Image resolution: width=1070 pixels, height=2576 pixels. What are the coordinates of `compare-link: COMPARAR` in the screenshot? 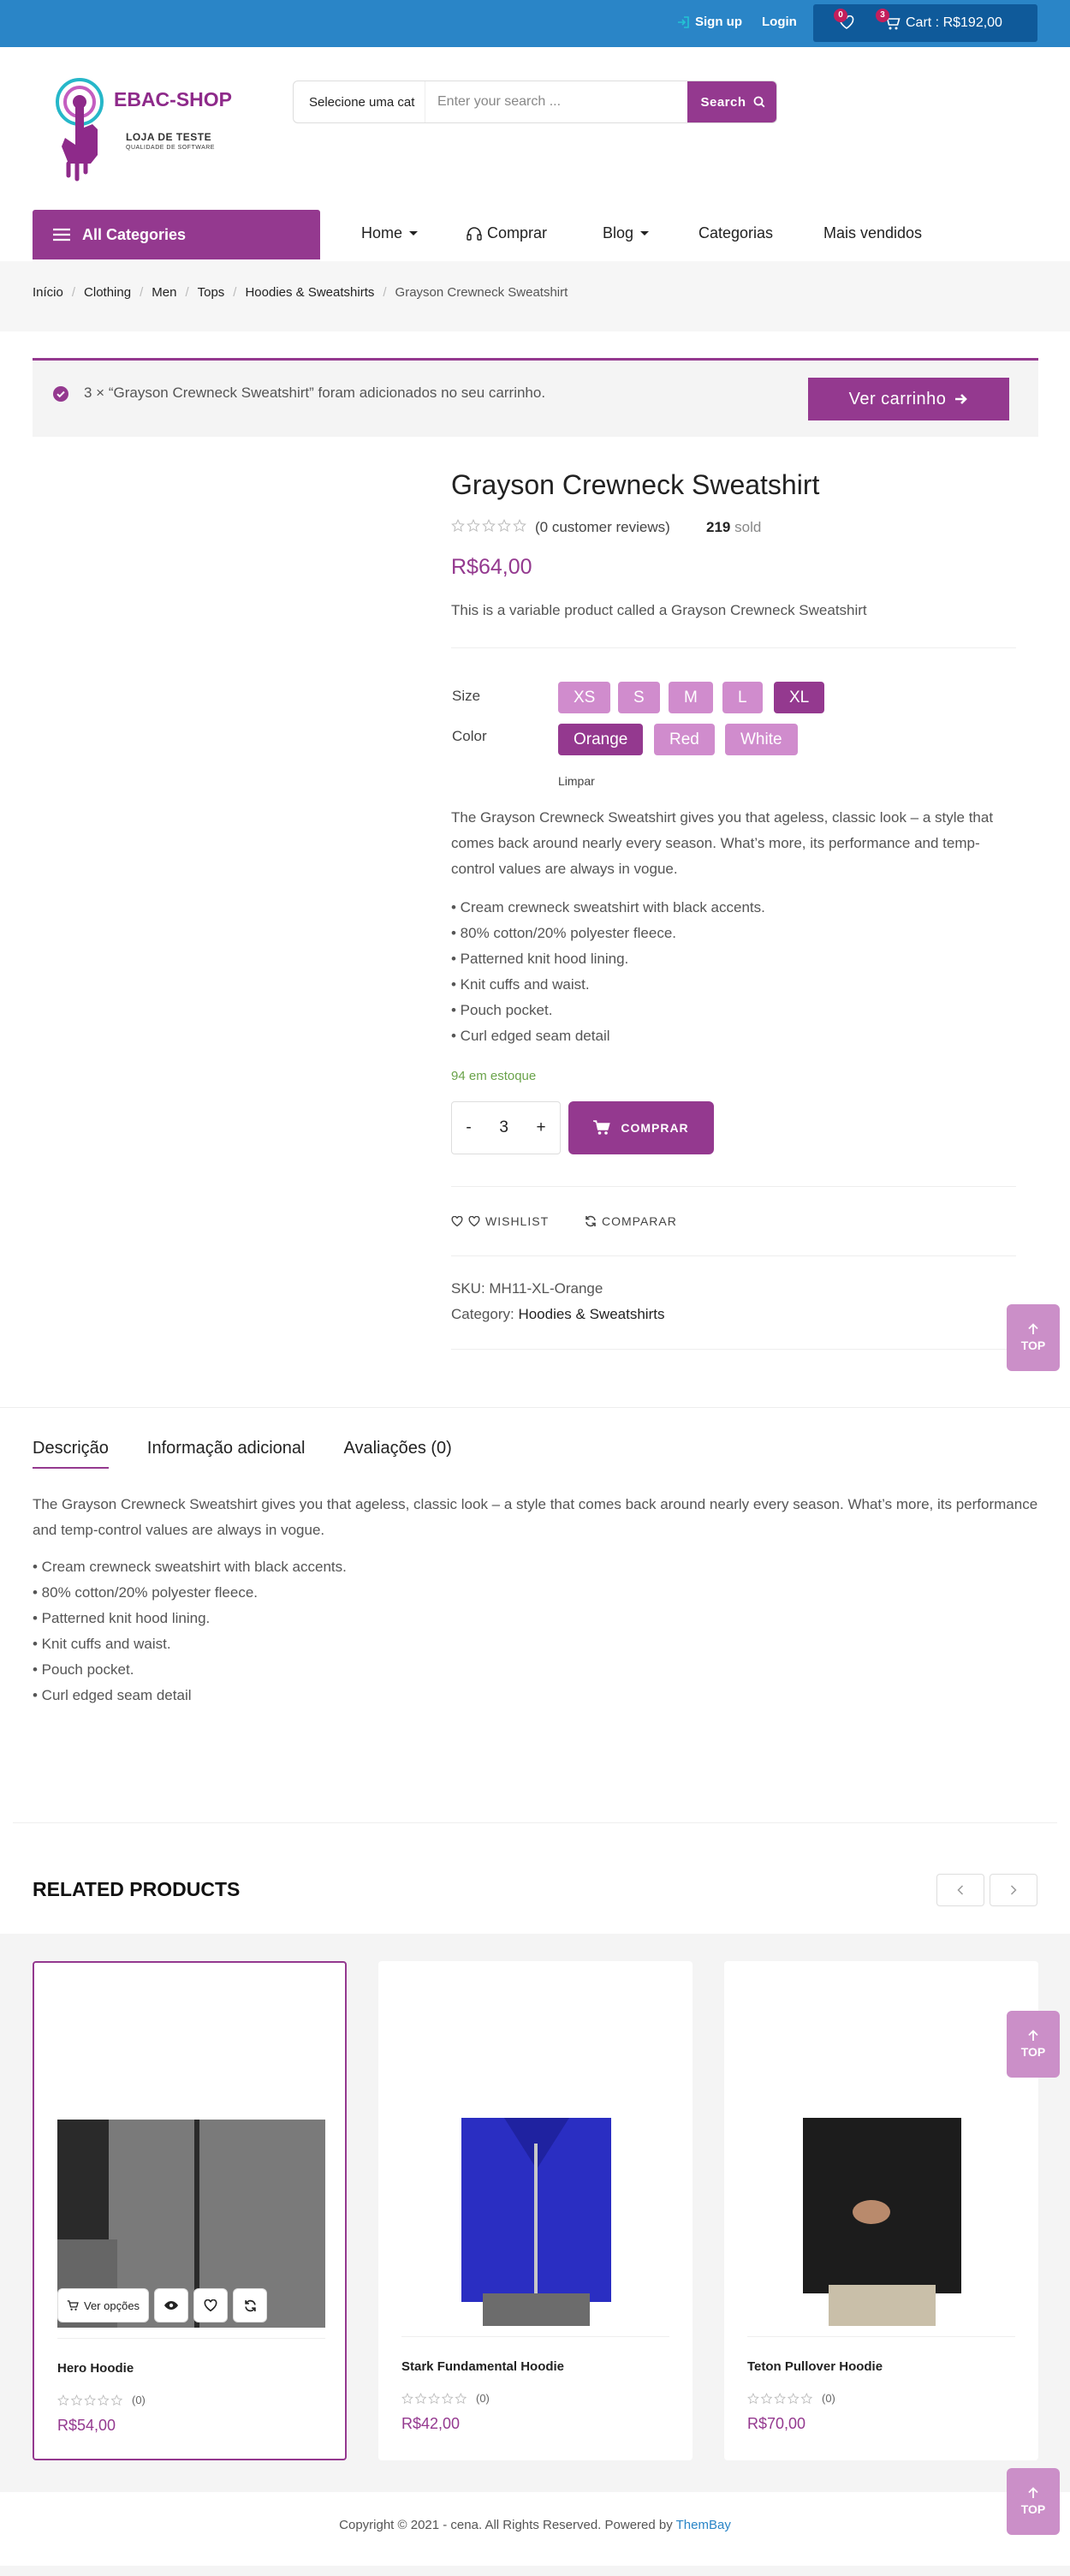 It's located at (631, 1221).